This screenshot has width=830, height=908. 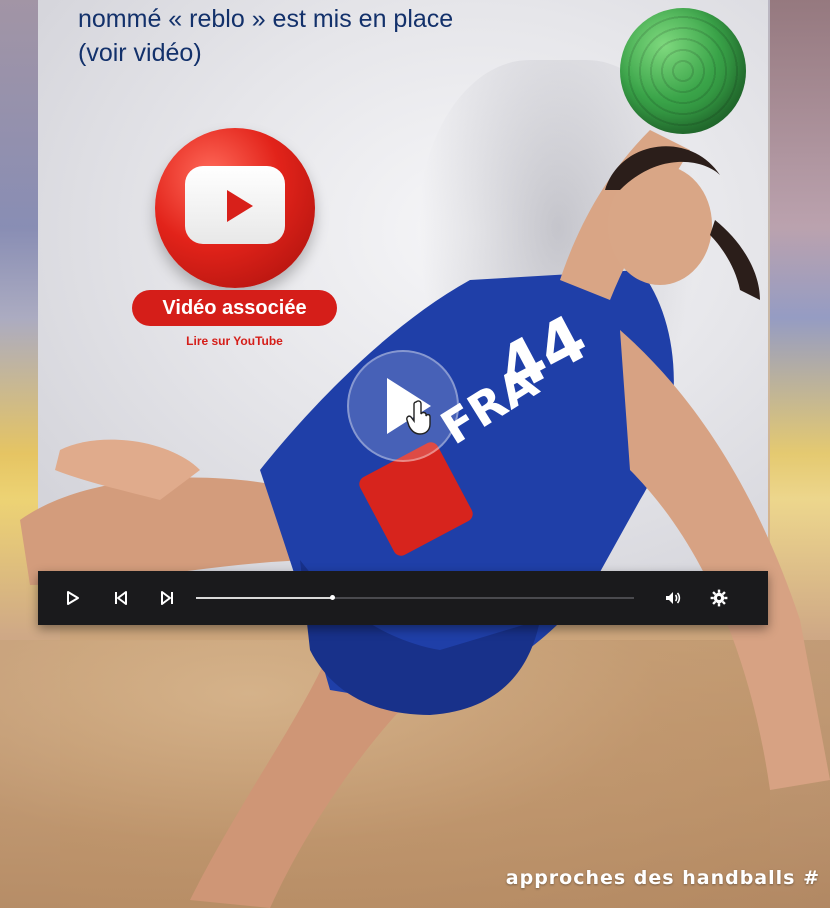 I want to click on player-right-arm, so click(x=725, y=560).